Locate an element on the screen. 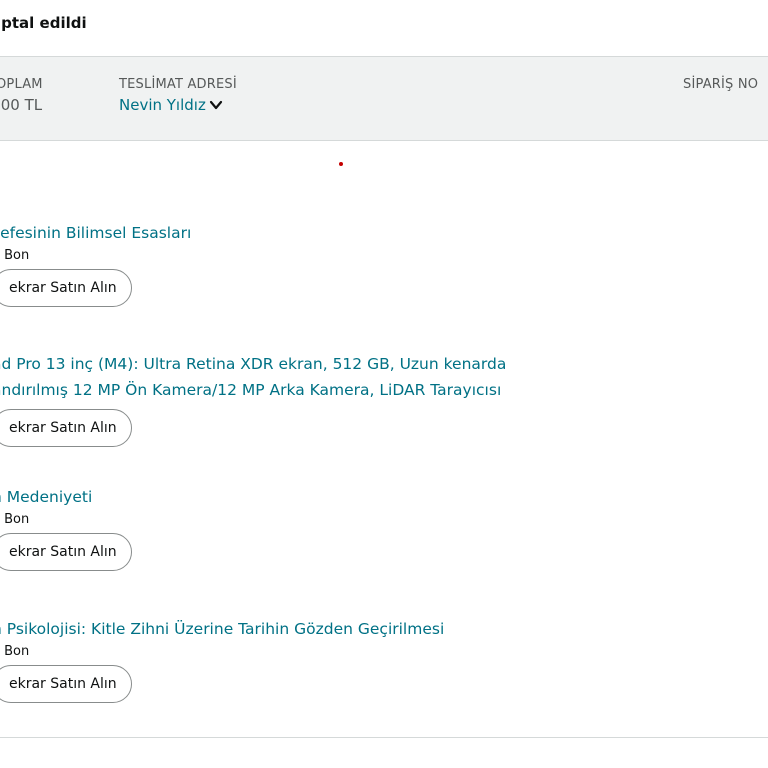  item-title-line: n Medeniyeti is located at coordinates (46, 497).